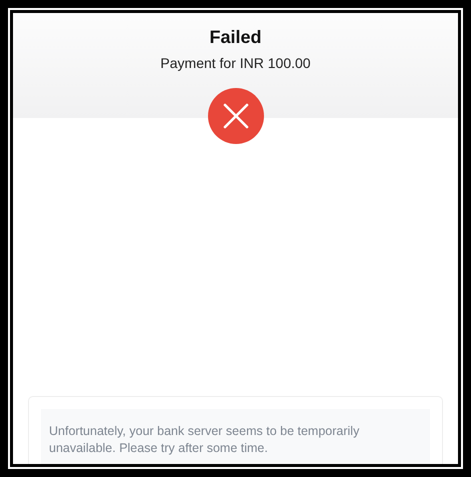 The image size is (471, 477). What do you see at coordinates (235, 436) in the screenshot?
I see `error-message: Unfortunately, your bank server seems to be temporarily unavailable. Please try after some time.` at bounding box center [235, 436].